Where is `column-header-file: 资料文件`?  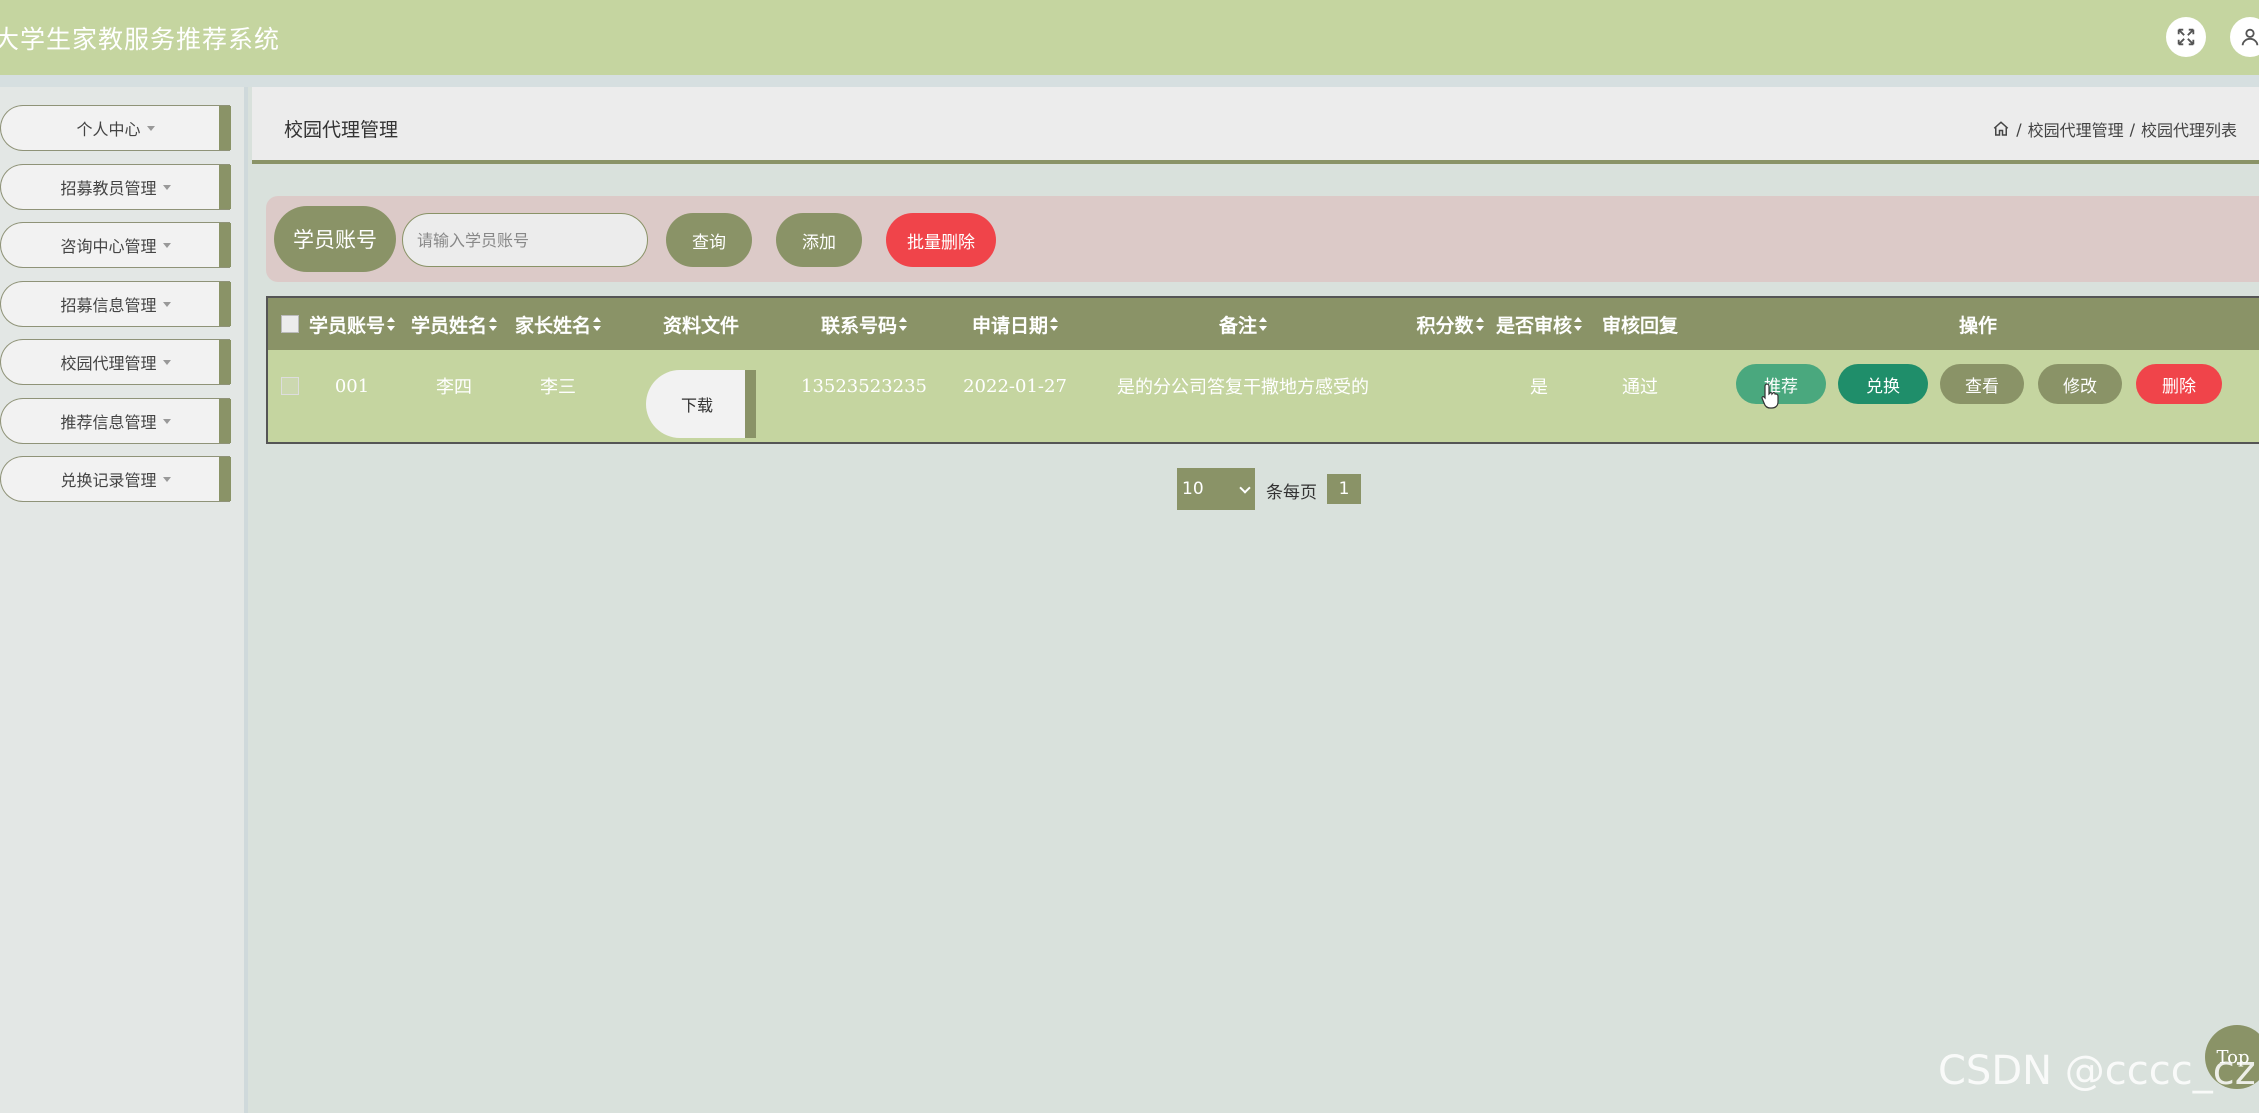 column-header-file: 资料文件 is located at coordinates (700, 325).